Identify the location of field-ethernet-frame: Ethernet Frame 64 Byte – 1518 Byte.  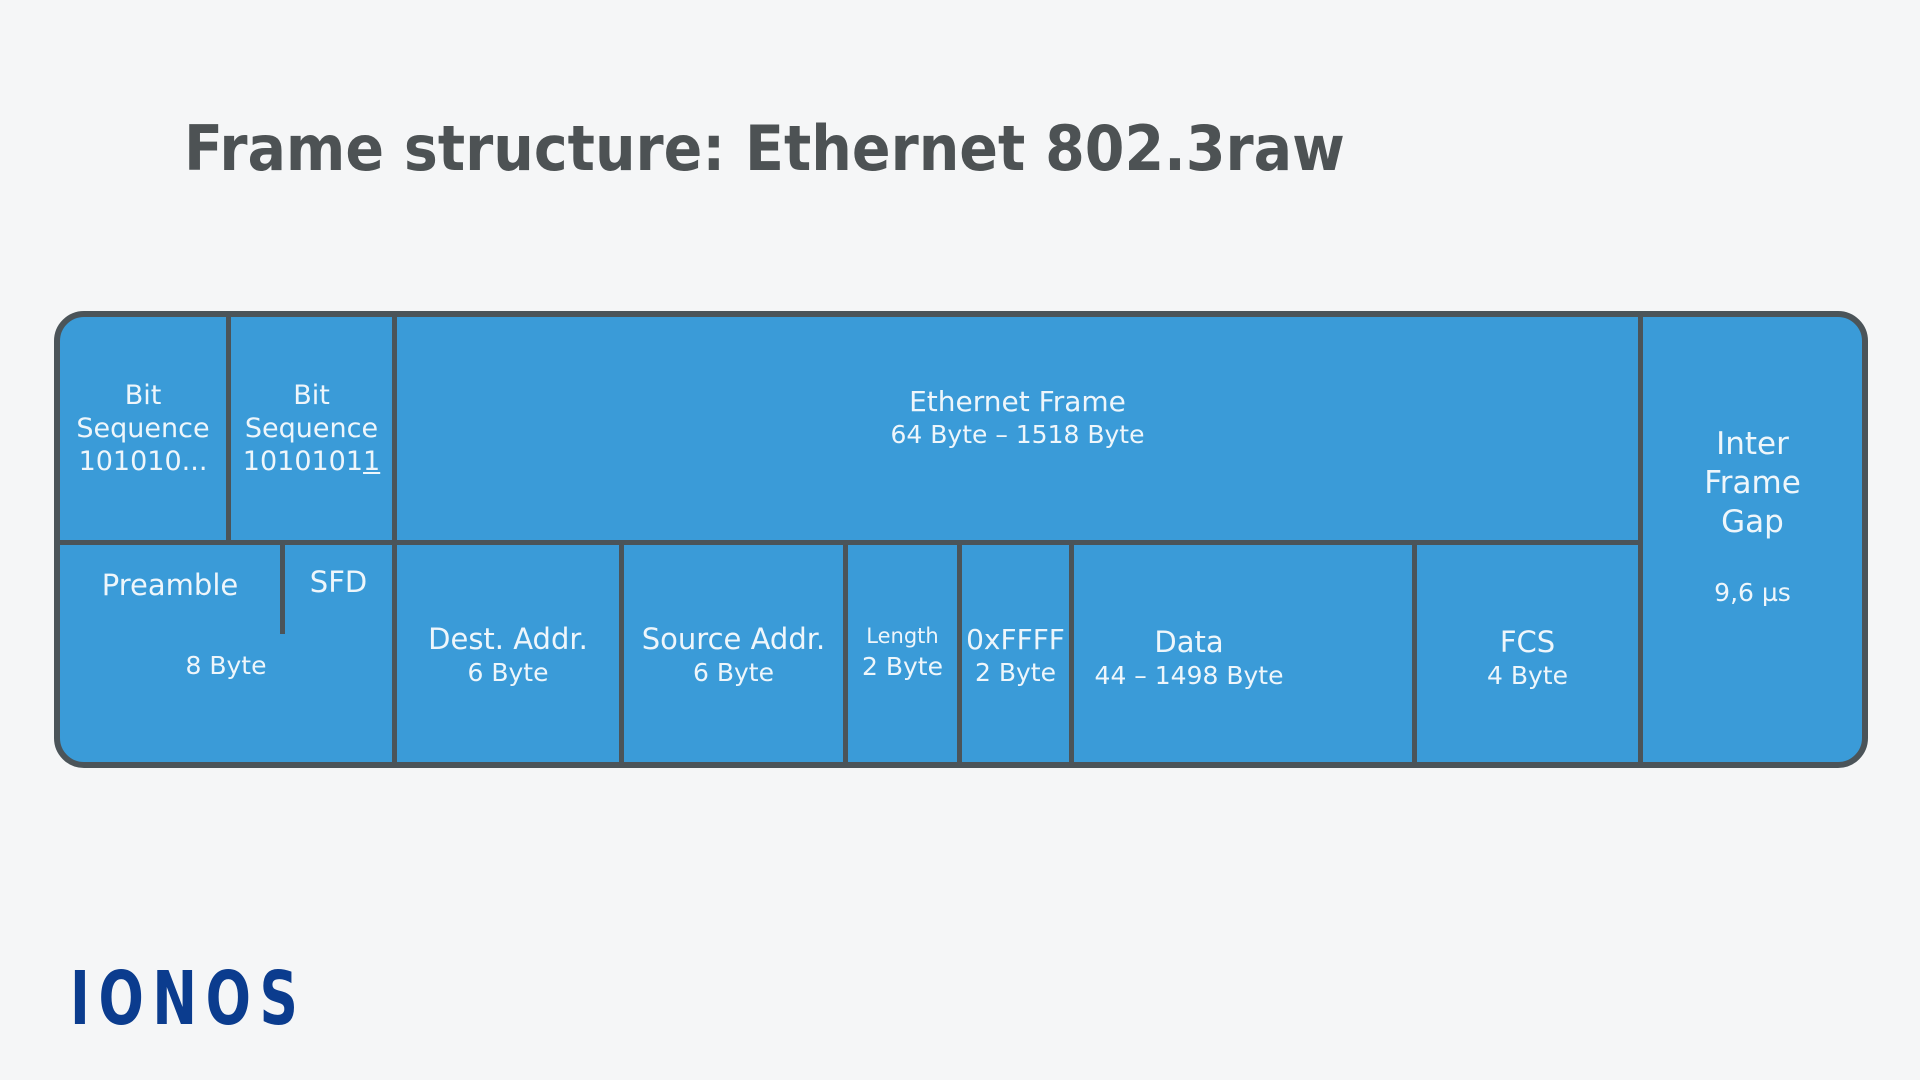
(1017, 428).